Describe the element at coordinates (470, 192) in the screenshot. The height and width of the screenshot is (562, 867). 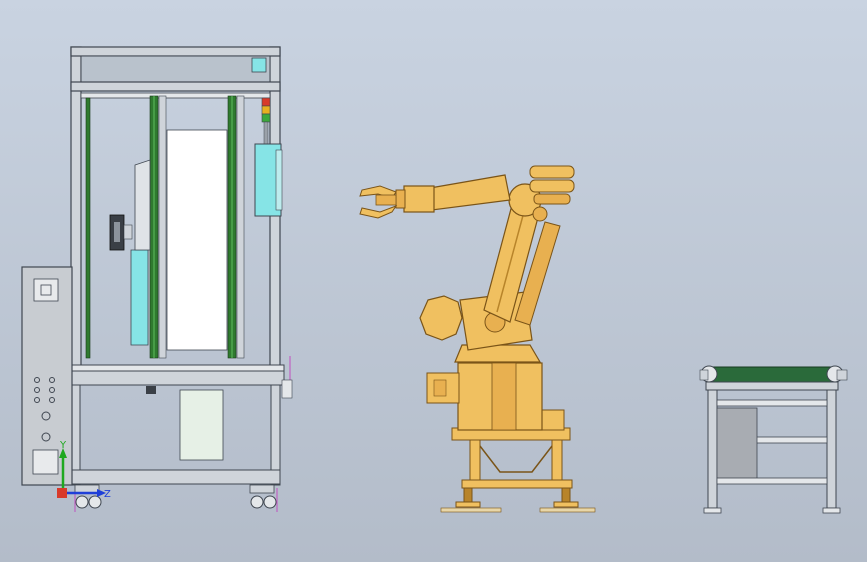
I see `forearm` at that location.